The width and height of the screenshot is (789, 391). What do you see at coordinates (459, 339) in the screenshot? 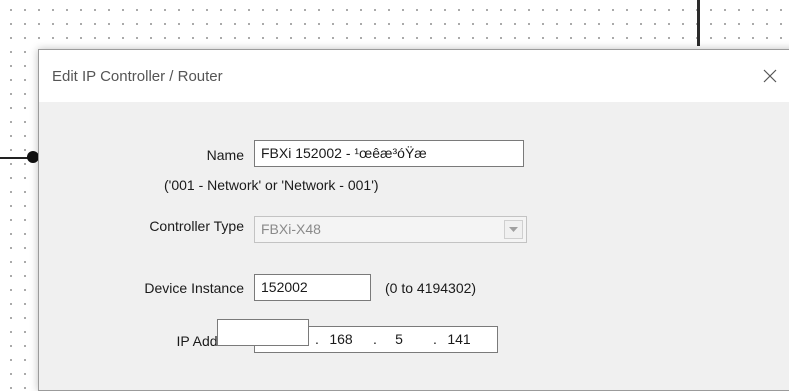
I see `ip-octet-4: 141` at bounding box center [459, 339].